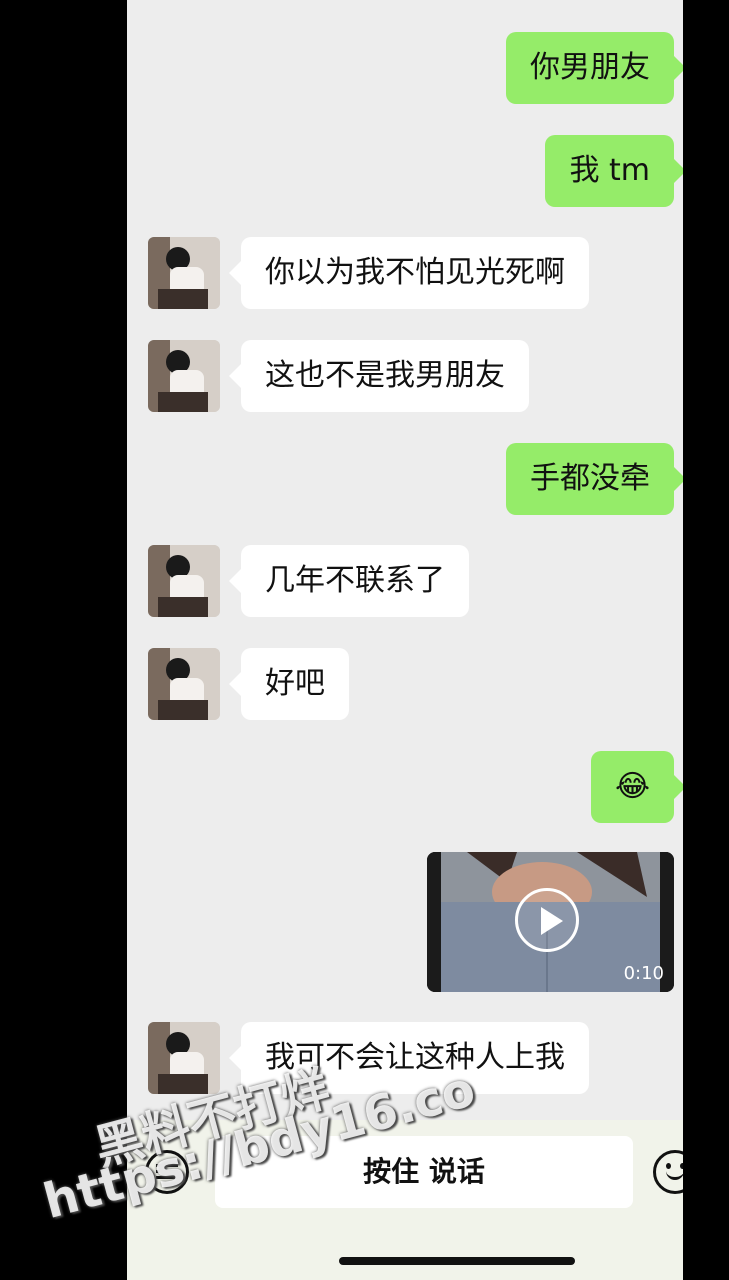 This screenshot has width=729, height=1280. What do you see at coordinates (668, 1172) in the screenshot?
I see `emoji-icon` at bounding box center [668, 1172].